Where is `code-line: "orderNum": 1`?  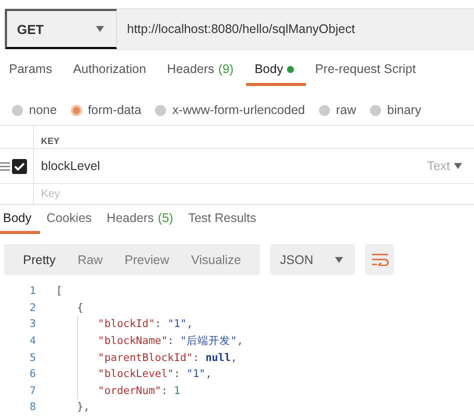 code-line: "orderNum": 1 is located at coordinates (139, 390).